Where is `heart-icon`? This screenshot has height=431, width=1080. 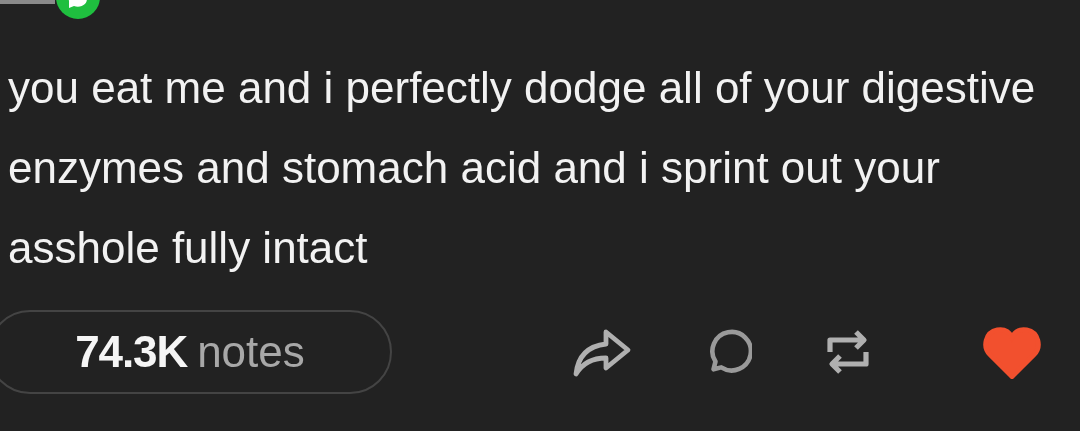
heart-icon is located at coordinates (1012, 352).